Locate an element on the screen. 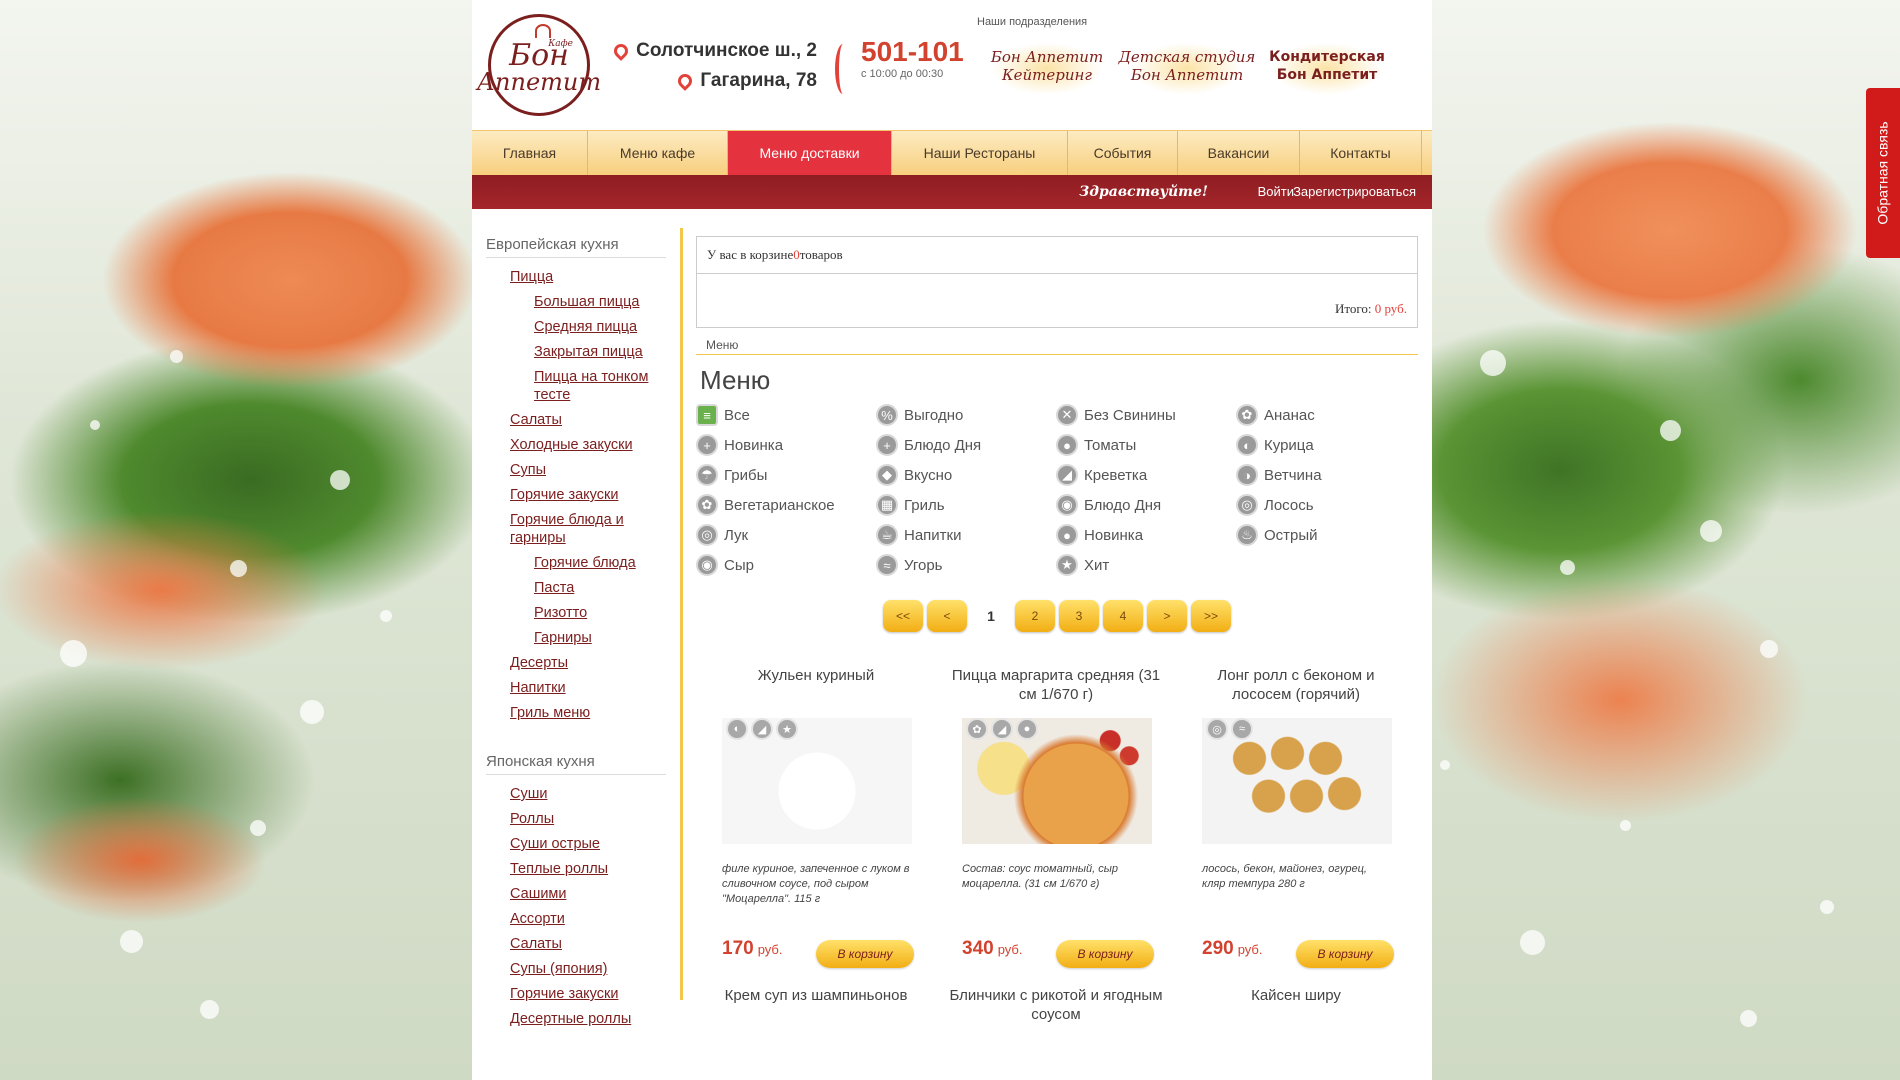  filter-option: ◎ Лук is located at coordinates (786, 535).